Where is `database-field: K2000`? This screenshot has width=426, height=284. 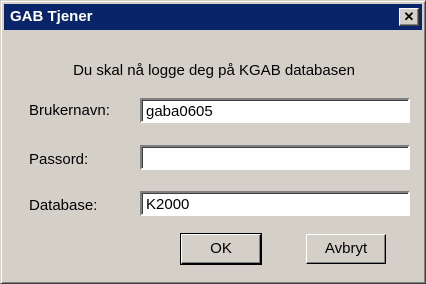 database-field: K2000 is located at coordinates (275, 203).